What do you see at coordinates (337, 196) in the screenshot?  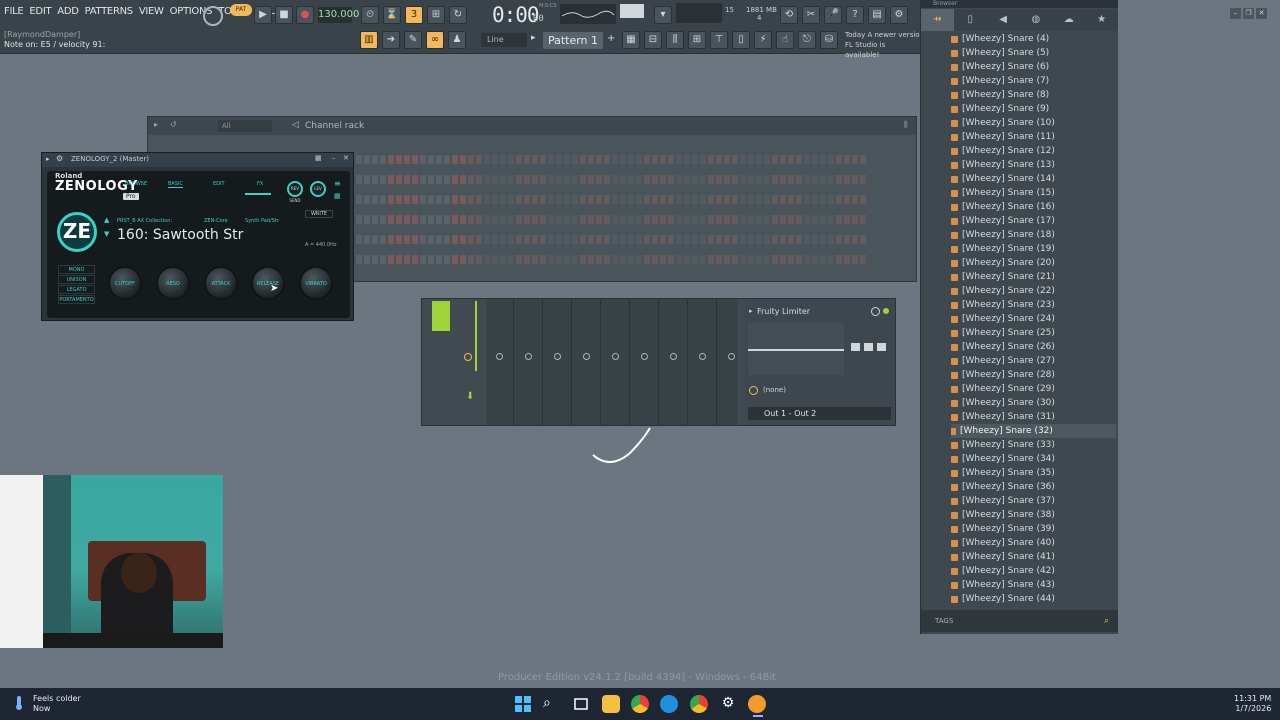 I see `keyboard-icon: ▦` at bounding box center [337, 196].